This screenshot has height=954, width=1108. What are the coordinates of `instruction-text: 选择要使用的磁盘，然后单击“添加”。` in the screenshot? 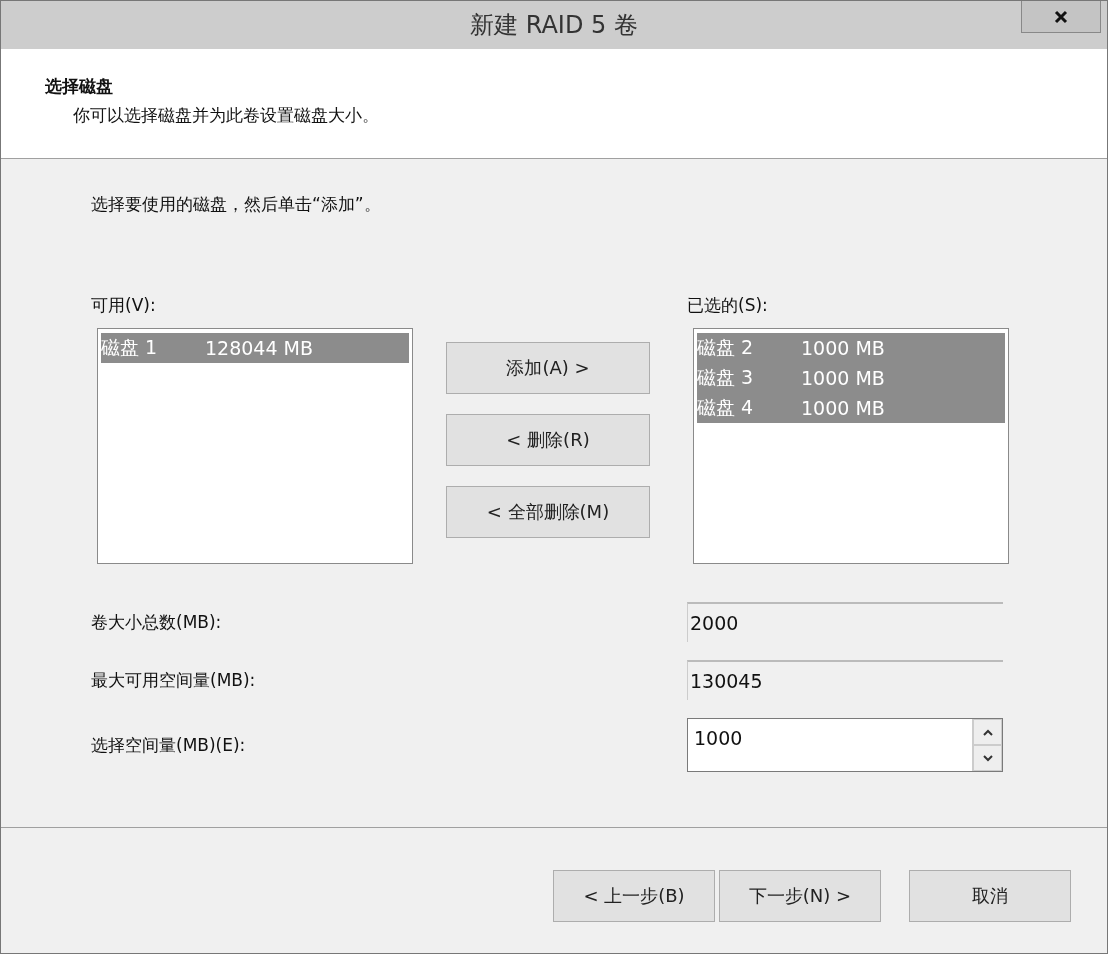 It's located at (236, 204).